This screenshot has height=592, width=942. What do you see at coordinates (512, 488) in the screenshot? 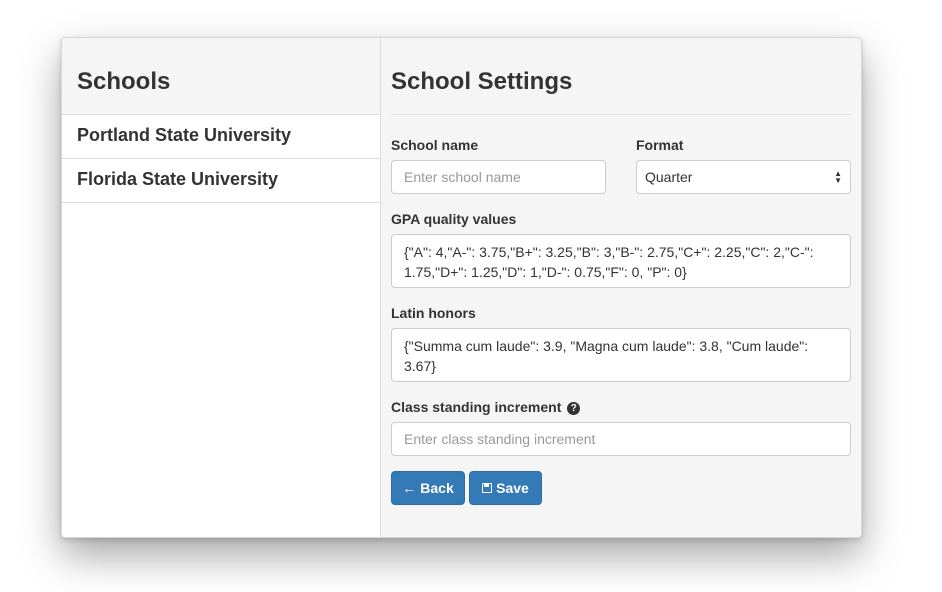
I see `save-button-label: Save` at bounding box center [512, 488].